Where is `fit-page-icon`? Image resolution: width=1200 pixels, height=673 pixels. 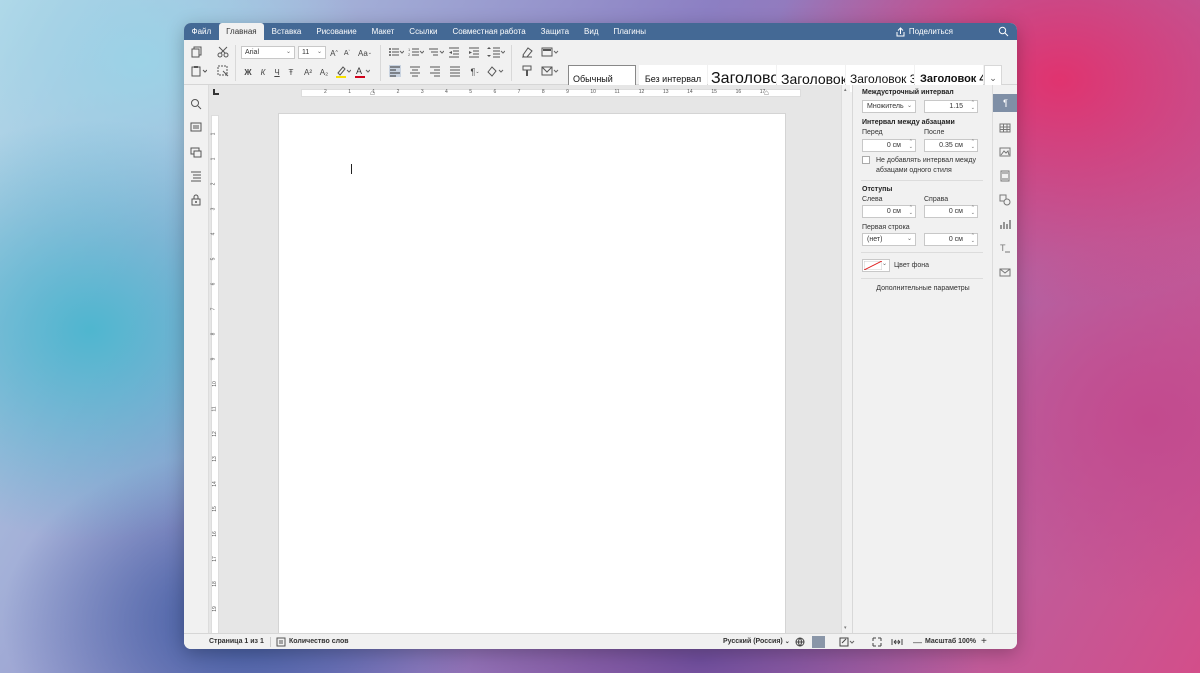
fit-page-icon is located at coordinates (877, 642).